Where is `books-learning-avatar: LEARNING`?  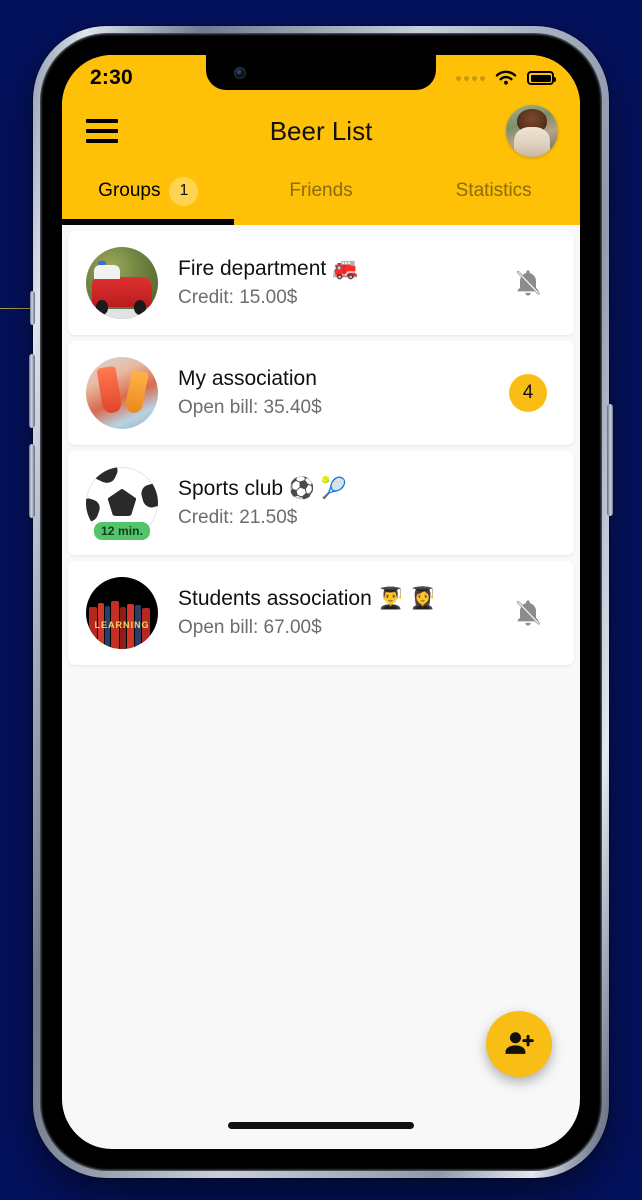
books-learning-avatar: LEARNING is located at coordinates (122, 613).